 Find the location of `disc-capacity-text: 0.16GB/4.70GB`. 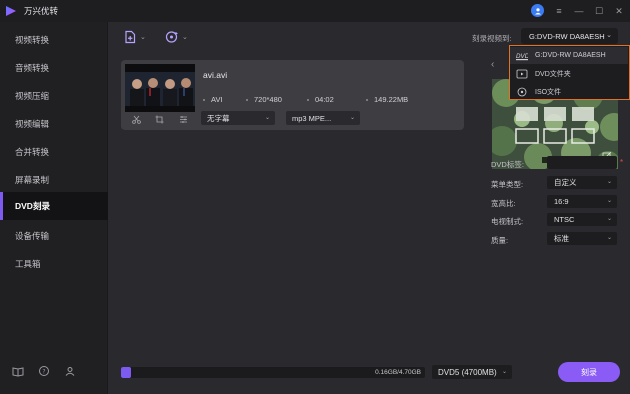

disc-capacity-text: 0.16GB/4.70GB is located at coordinates (398, 372).